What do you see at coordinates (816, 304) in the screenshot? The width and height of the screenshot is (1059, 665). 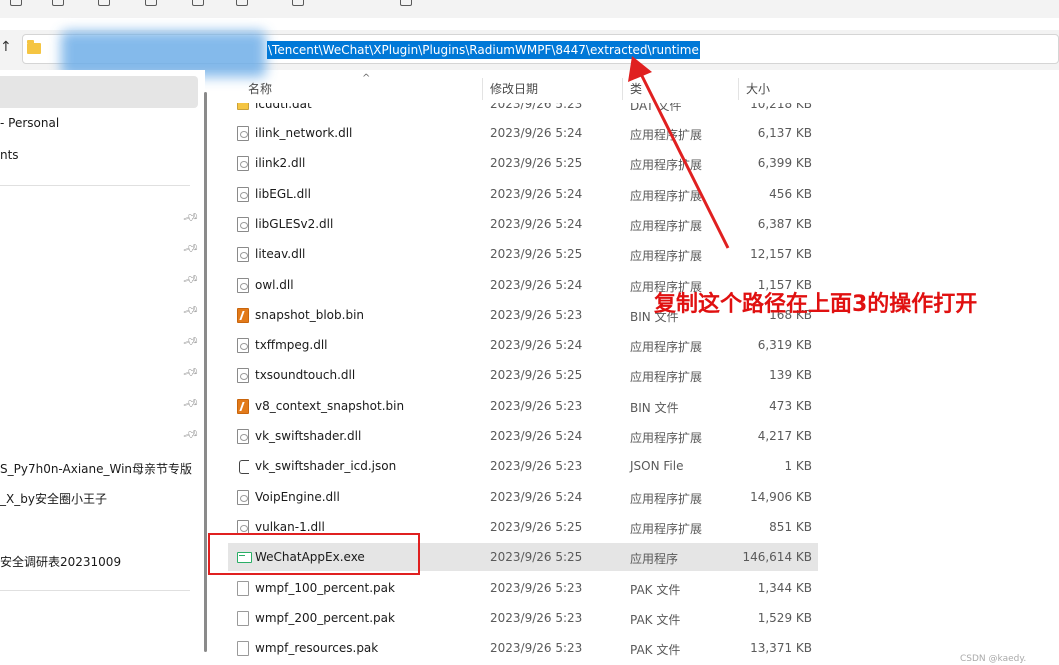 I see `annotation-text: 复制这个路径在上面3的操作打开` at bounding box center [816, 304].